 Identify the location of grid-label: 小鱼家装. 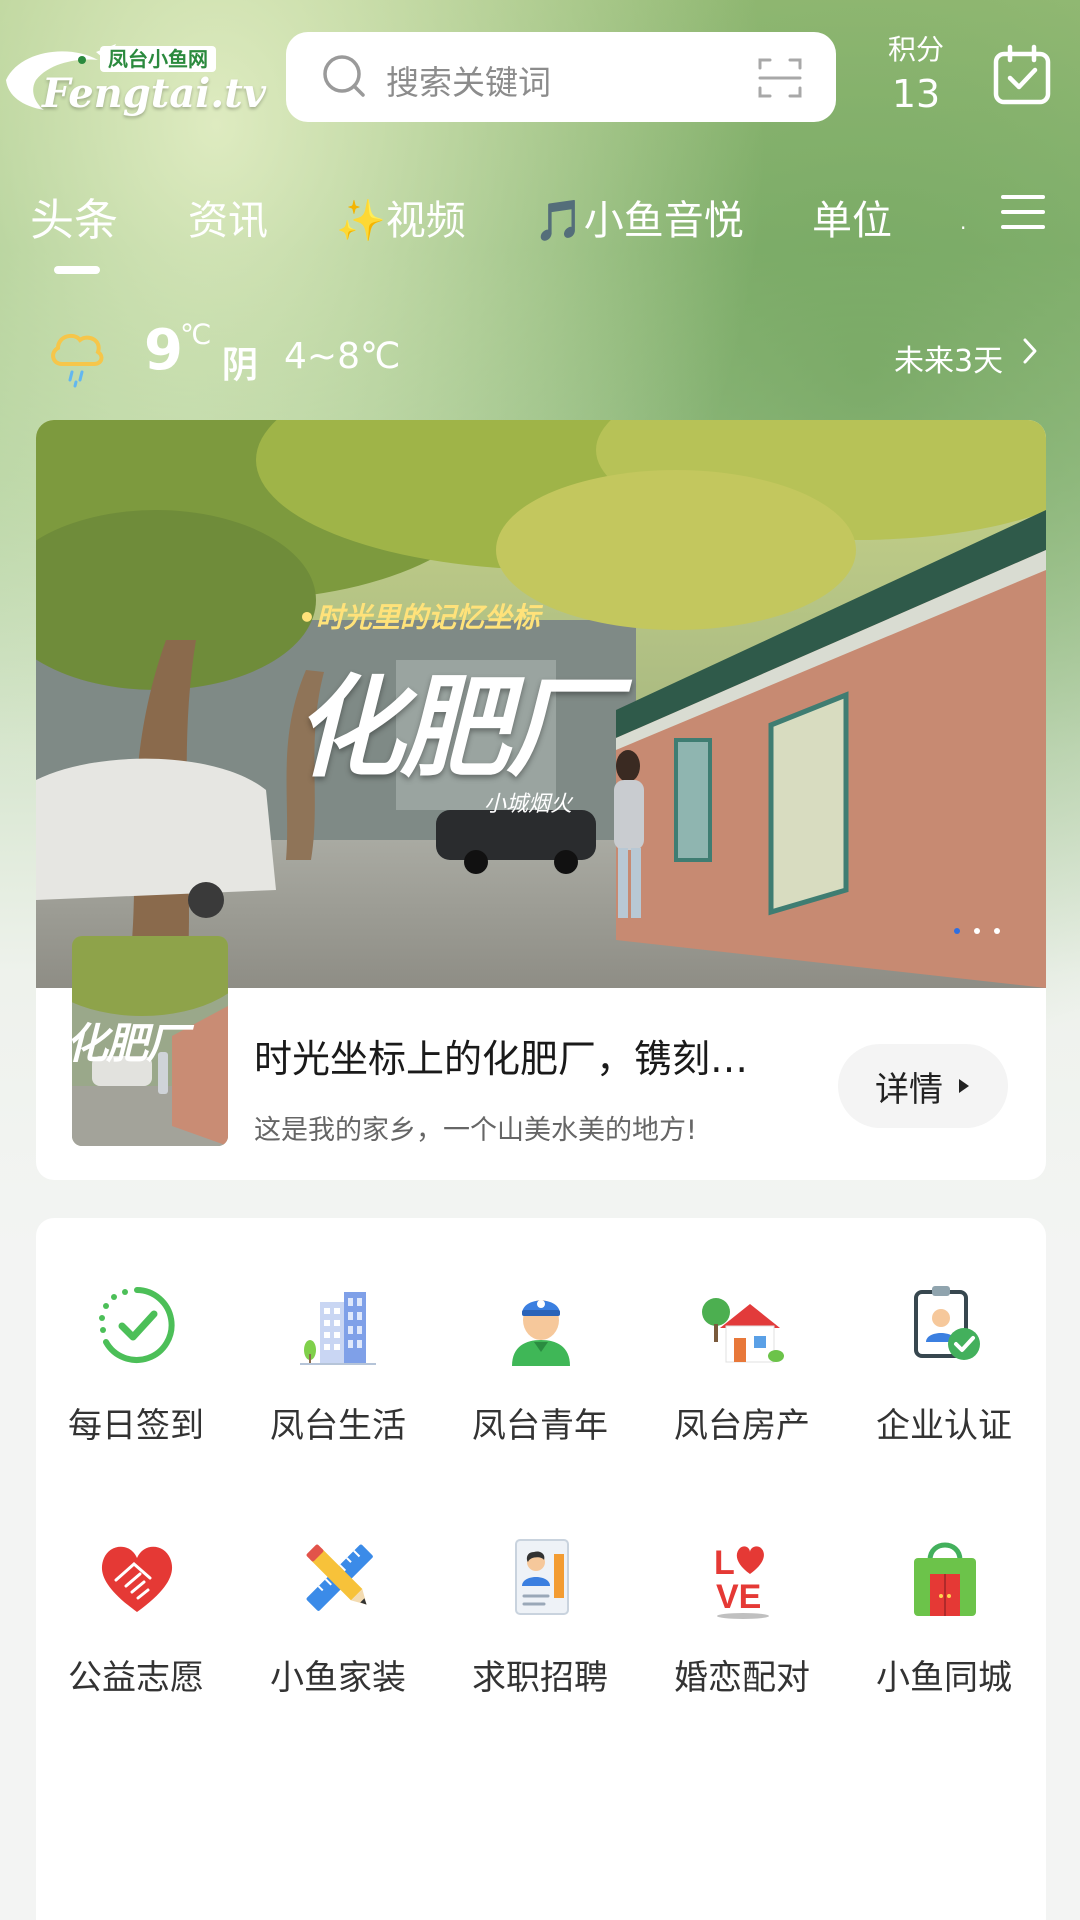
(338, 1678).